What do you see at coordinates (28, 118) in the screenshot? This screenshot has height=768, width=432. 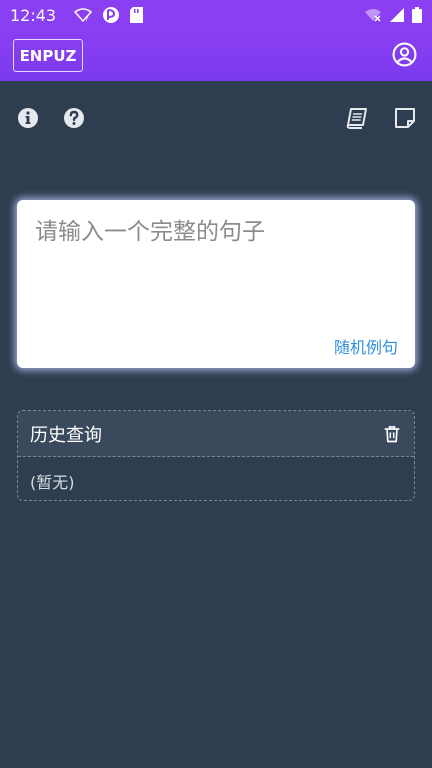 I see `info-icon` at bounding box center [28, 118].